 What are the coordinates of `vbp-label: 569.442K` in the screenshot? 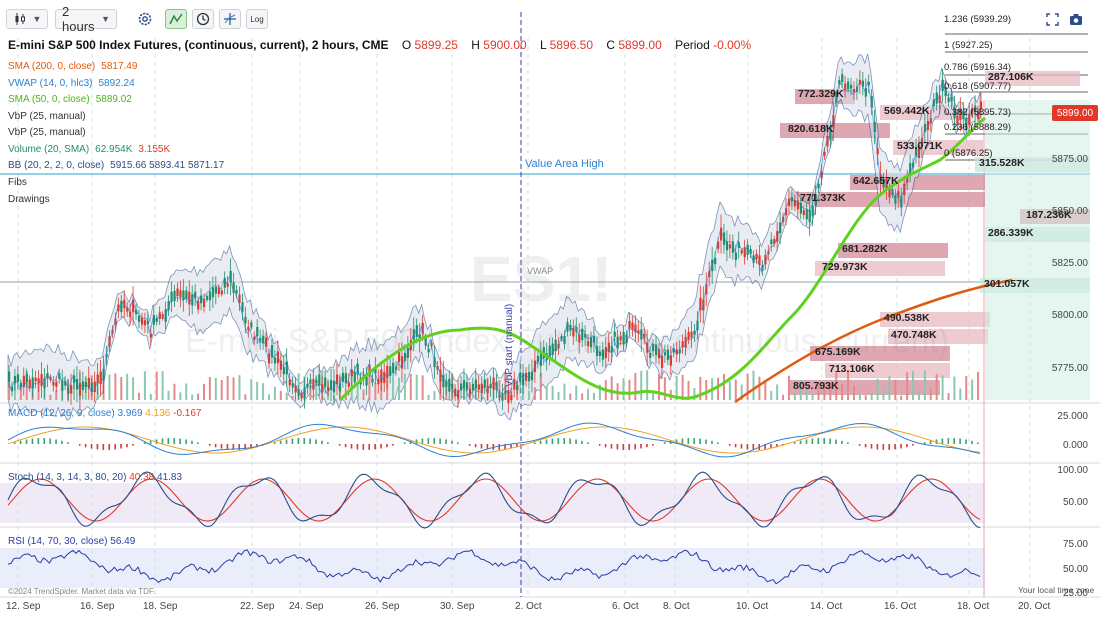 It's located at (907, 111).